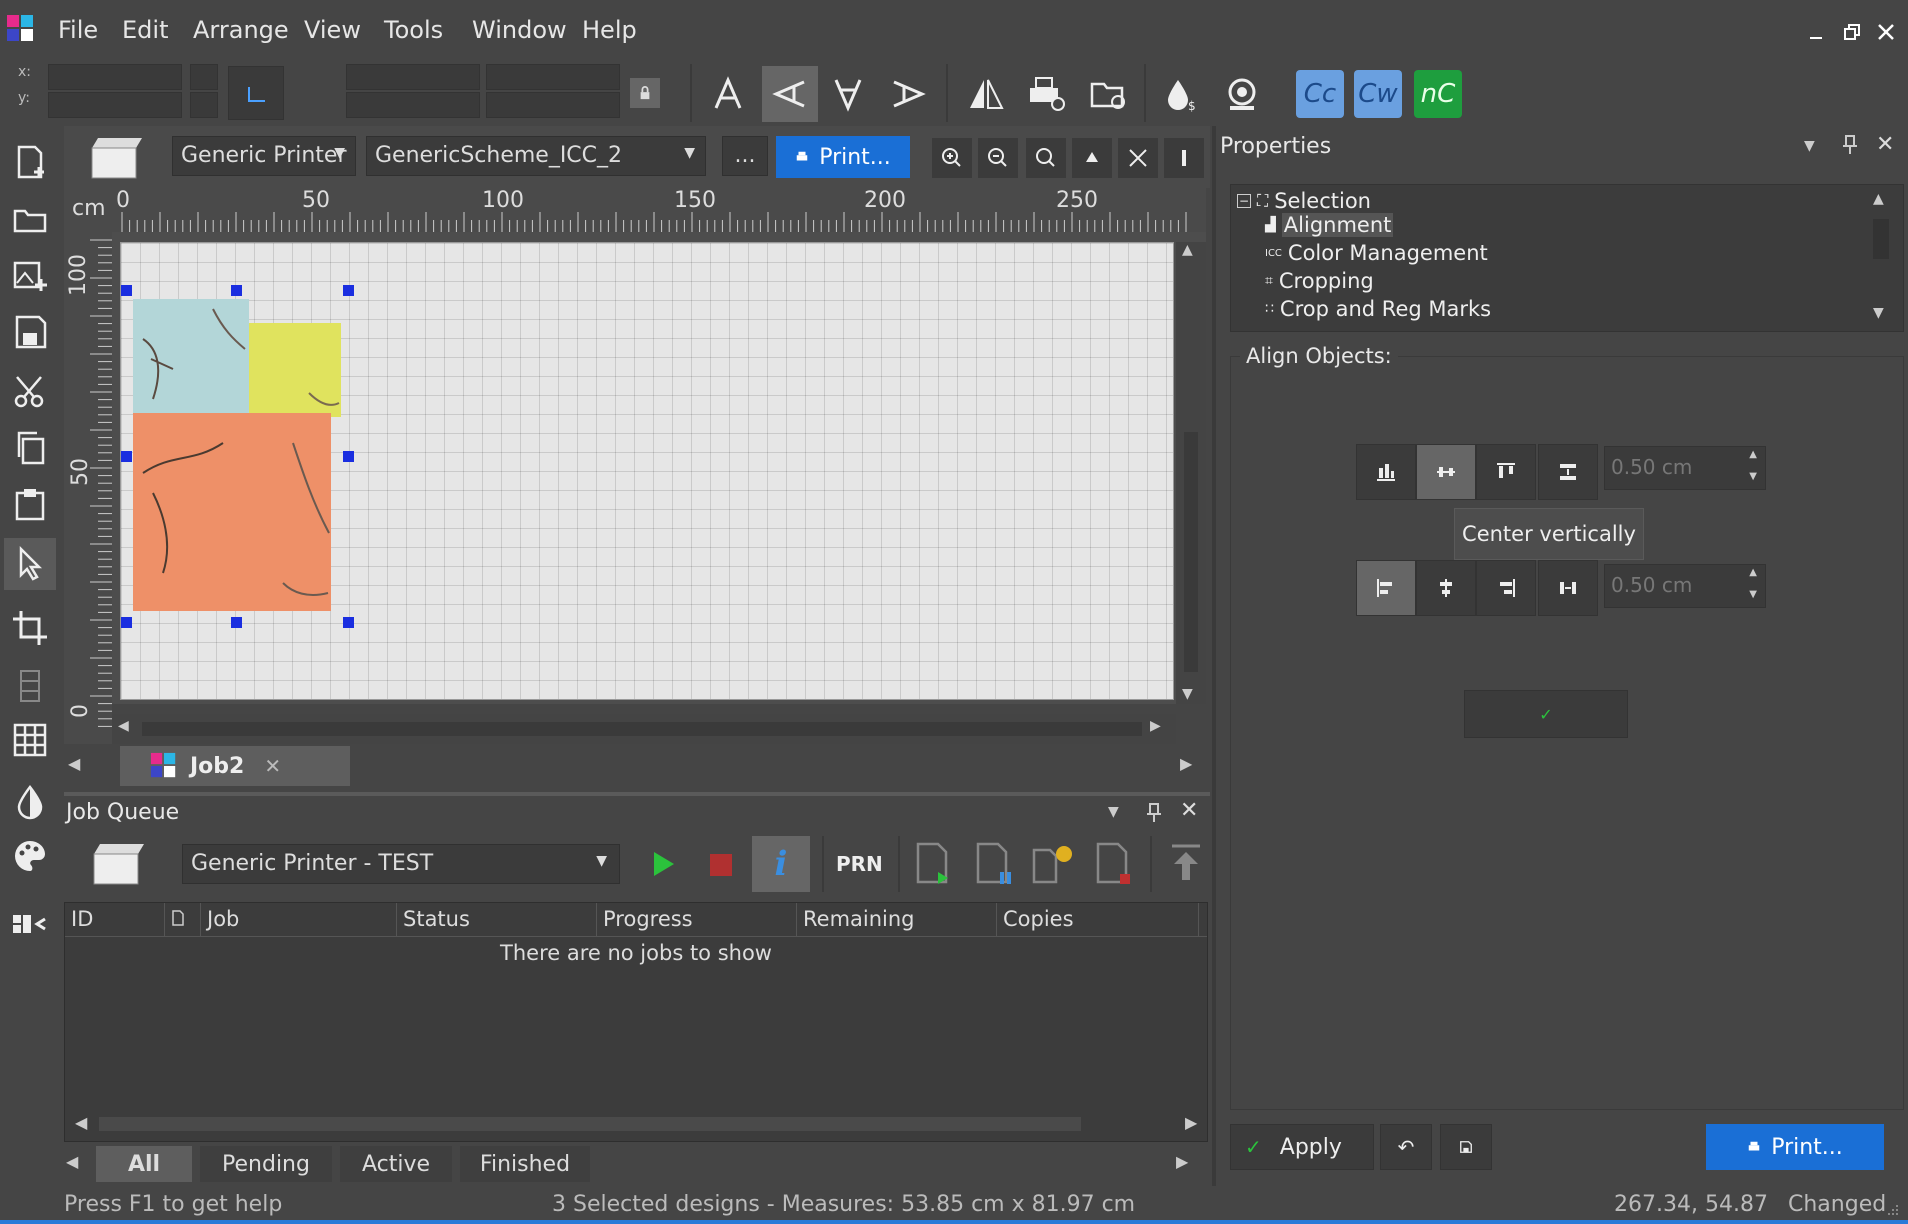 Image resolution: width=1908 pixels, height=1224 pixels. Describe the element at coordinates (1180, 94) in the screenshot. I see `ink-cost-icon: $` at that location.